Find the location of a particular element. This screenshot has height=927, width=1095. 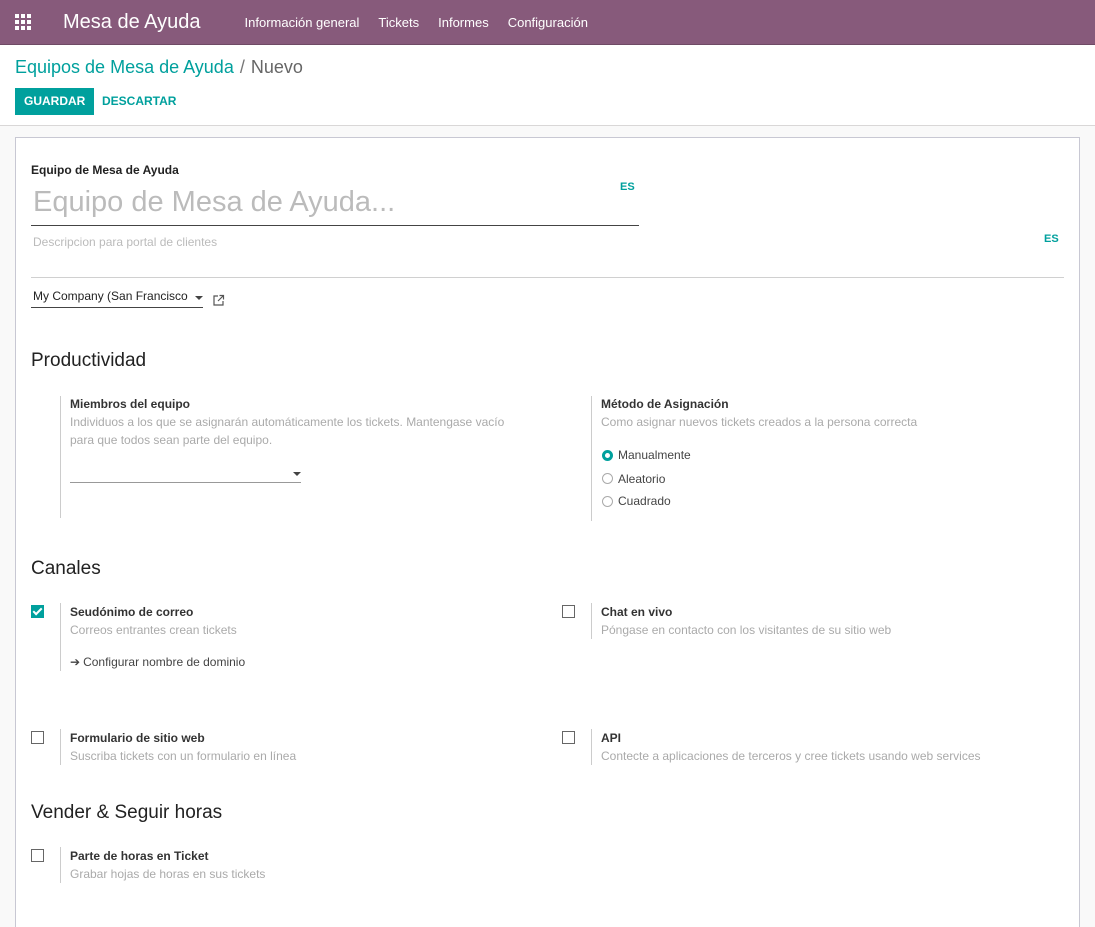

timesheet-help: Grabar hojas de horas en sus tickets is located at coordinates (168, 874).